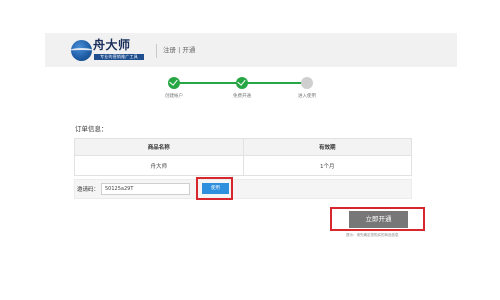 This screenshot has height=300, width=500. I want to click on progress-steps: 创建帐户 免费开通 进入使用, so click(245, 89).